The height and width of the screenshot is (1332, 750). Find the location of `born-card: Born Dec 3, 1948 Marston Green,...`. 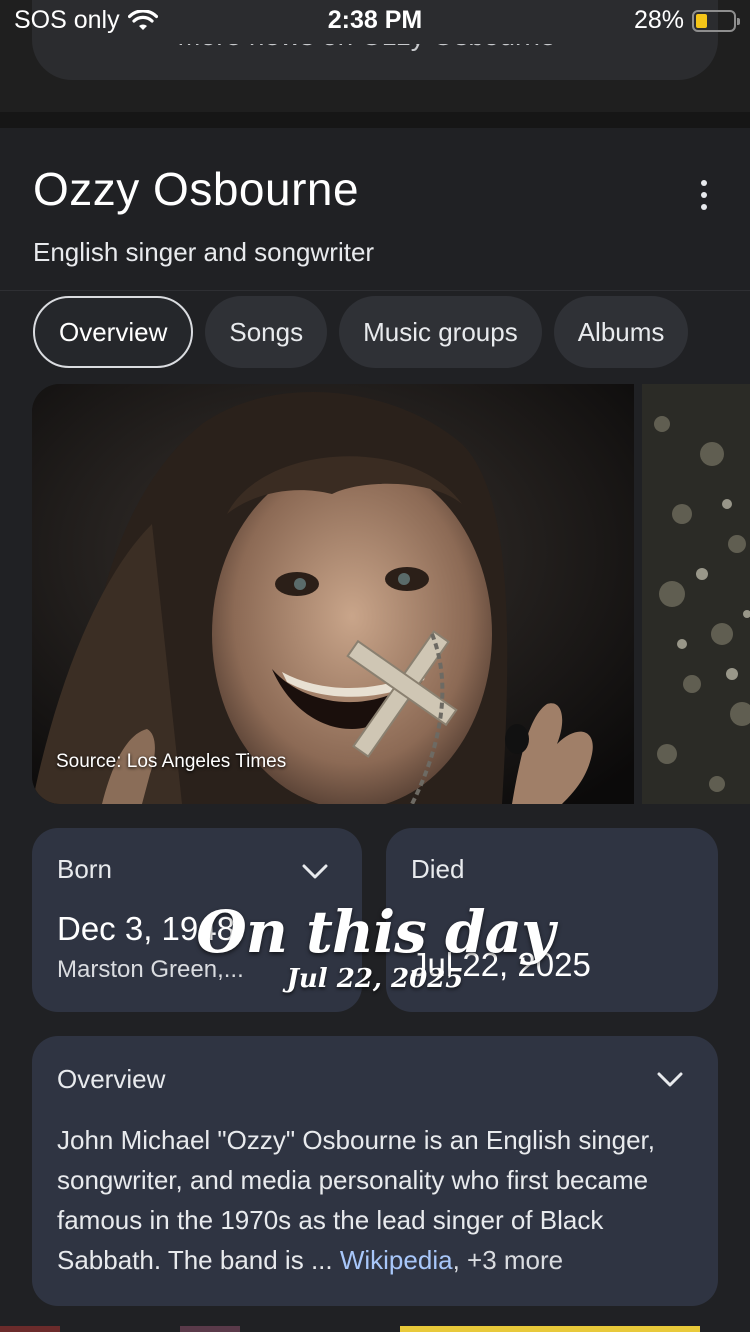

born-card: Born Dec 3, 1948 Marston Green,... is located at coordinates (197, 920).